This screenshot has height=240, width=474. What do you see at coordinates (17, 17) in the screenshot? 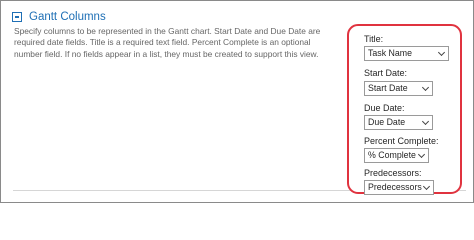
I see `collapse-minus-icon` at bounding box center [17, 17].